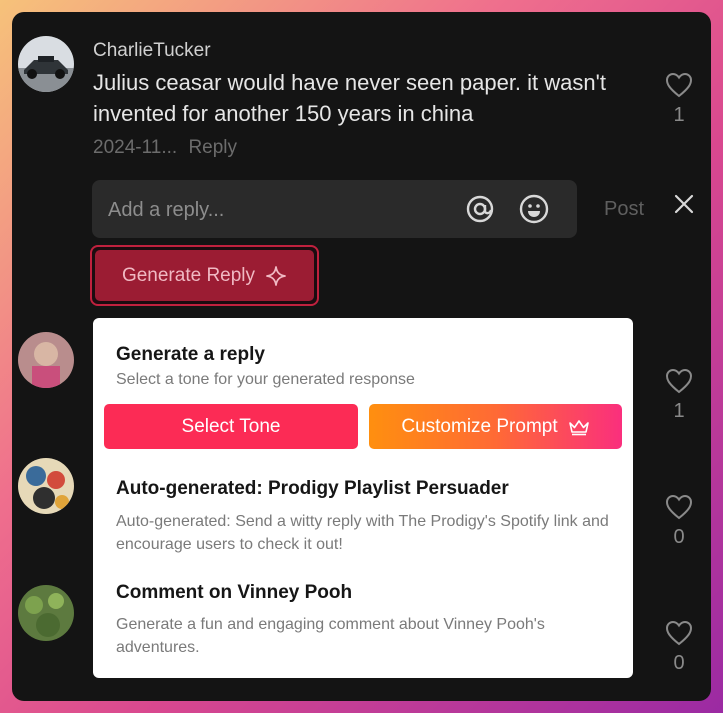 The image size is (723, 713). I want to click on select-tone-button: Select Tone, so click(231, 426).